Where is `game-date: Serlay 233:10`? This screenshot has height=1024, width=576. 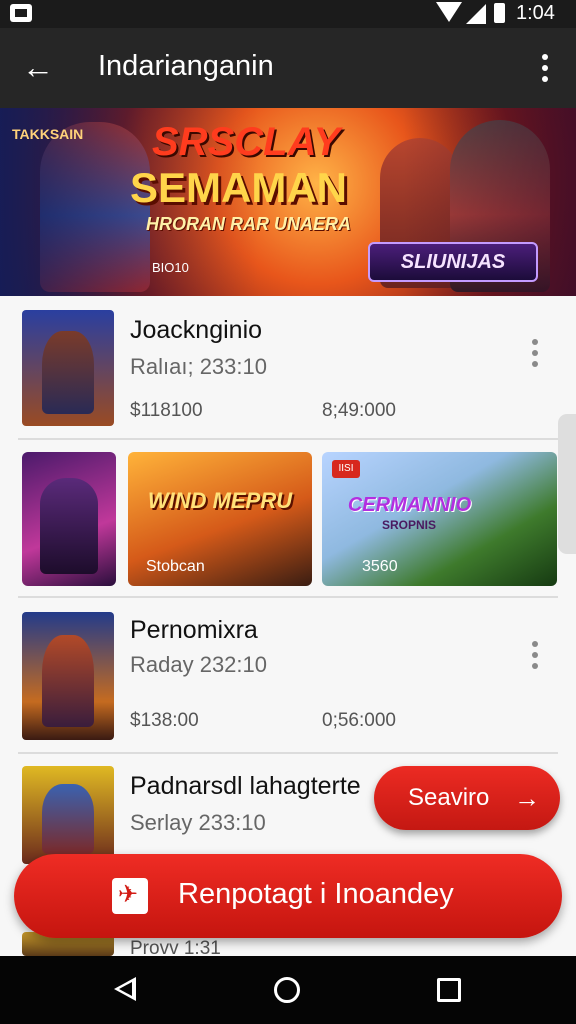 game-date: Serlay 233:10 is located at coordinates (198, 822).